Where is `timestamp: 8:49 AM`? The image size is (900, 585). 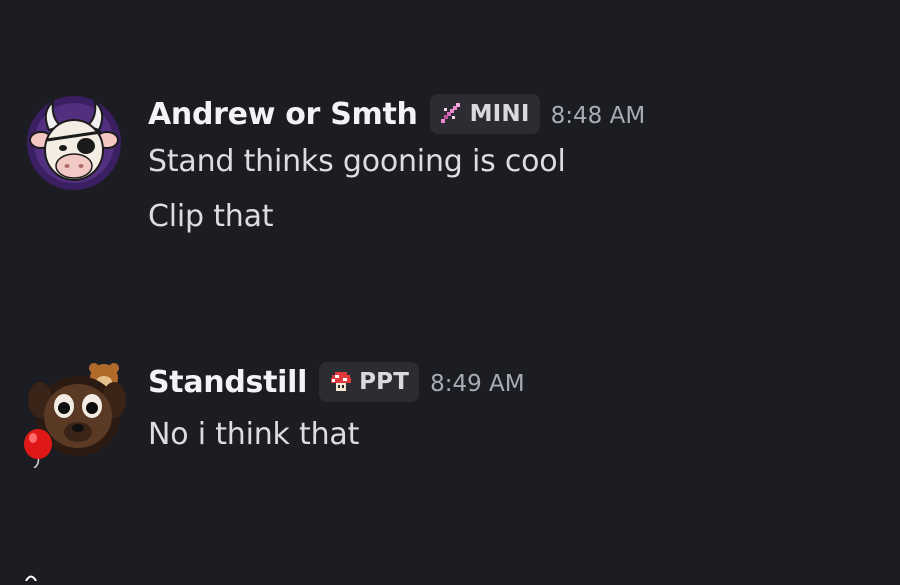 timestamp: 8:49 AM is located at coordinates (477, 382).